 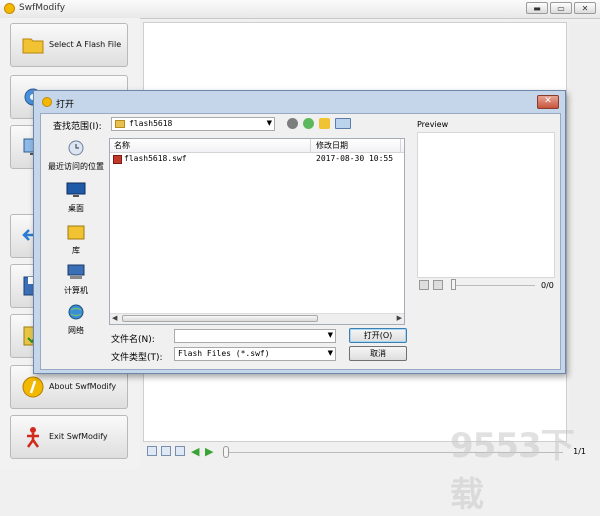 I want to click on scroll-left-icon: ◀, so click(x=114, y=318).